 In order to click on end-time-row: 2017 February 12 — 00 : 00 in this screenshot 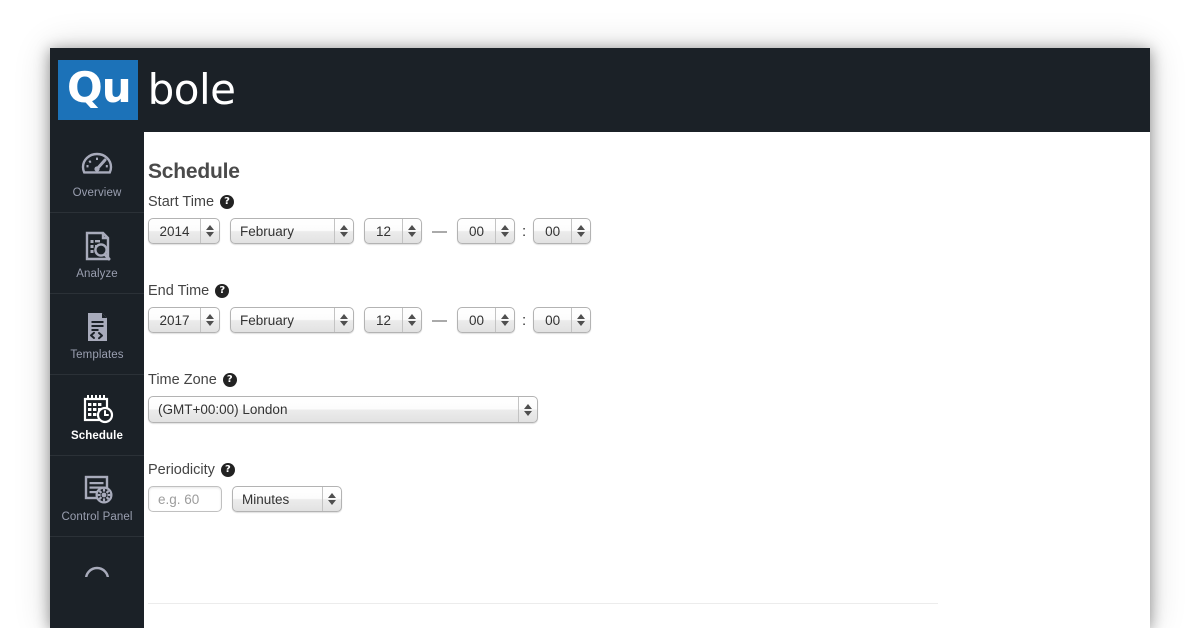, I will do `click(370, 320)`.